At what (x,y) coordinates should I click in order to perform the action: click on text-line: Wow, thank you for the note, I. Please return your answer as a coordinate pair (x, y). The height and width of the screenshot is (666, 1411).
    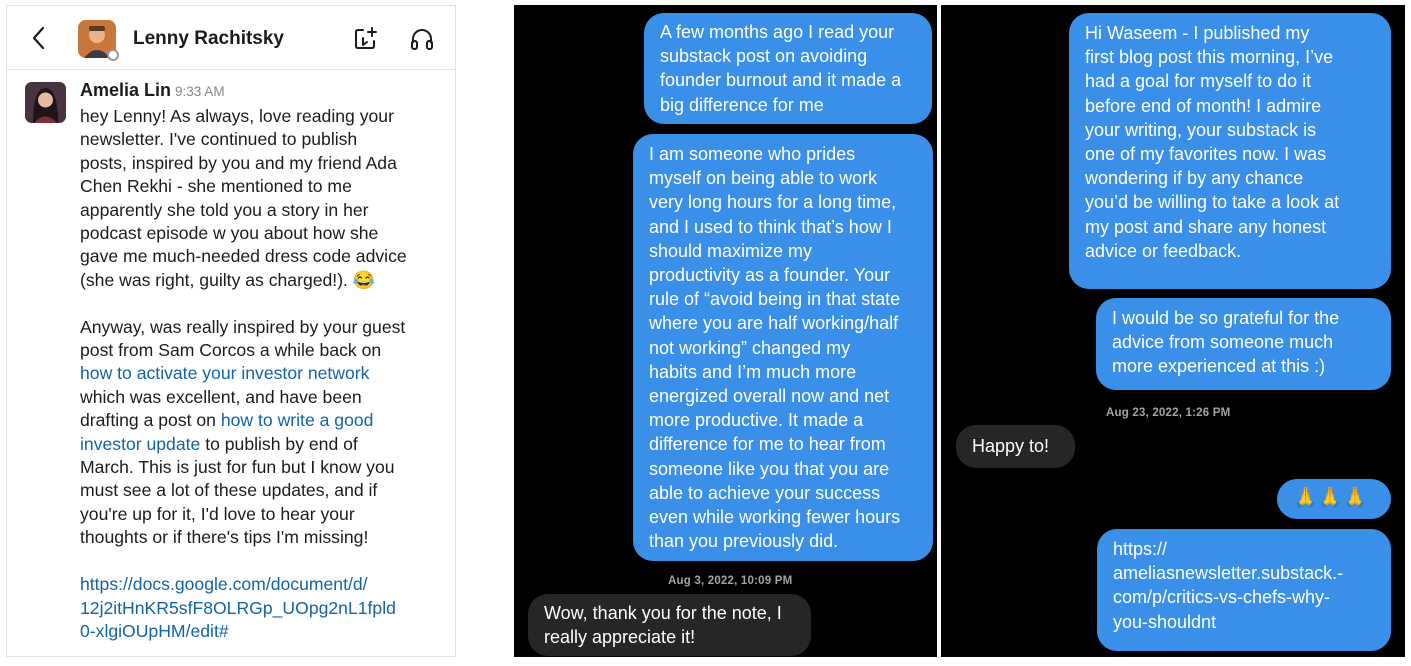
    Looking at the image, I should click on (663, 613).